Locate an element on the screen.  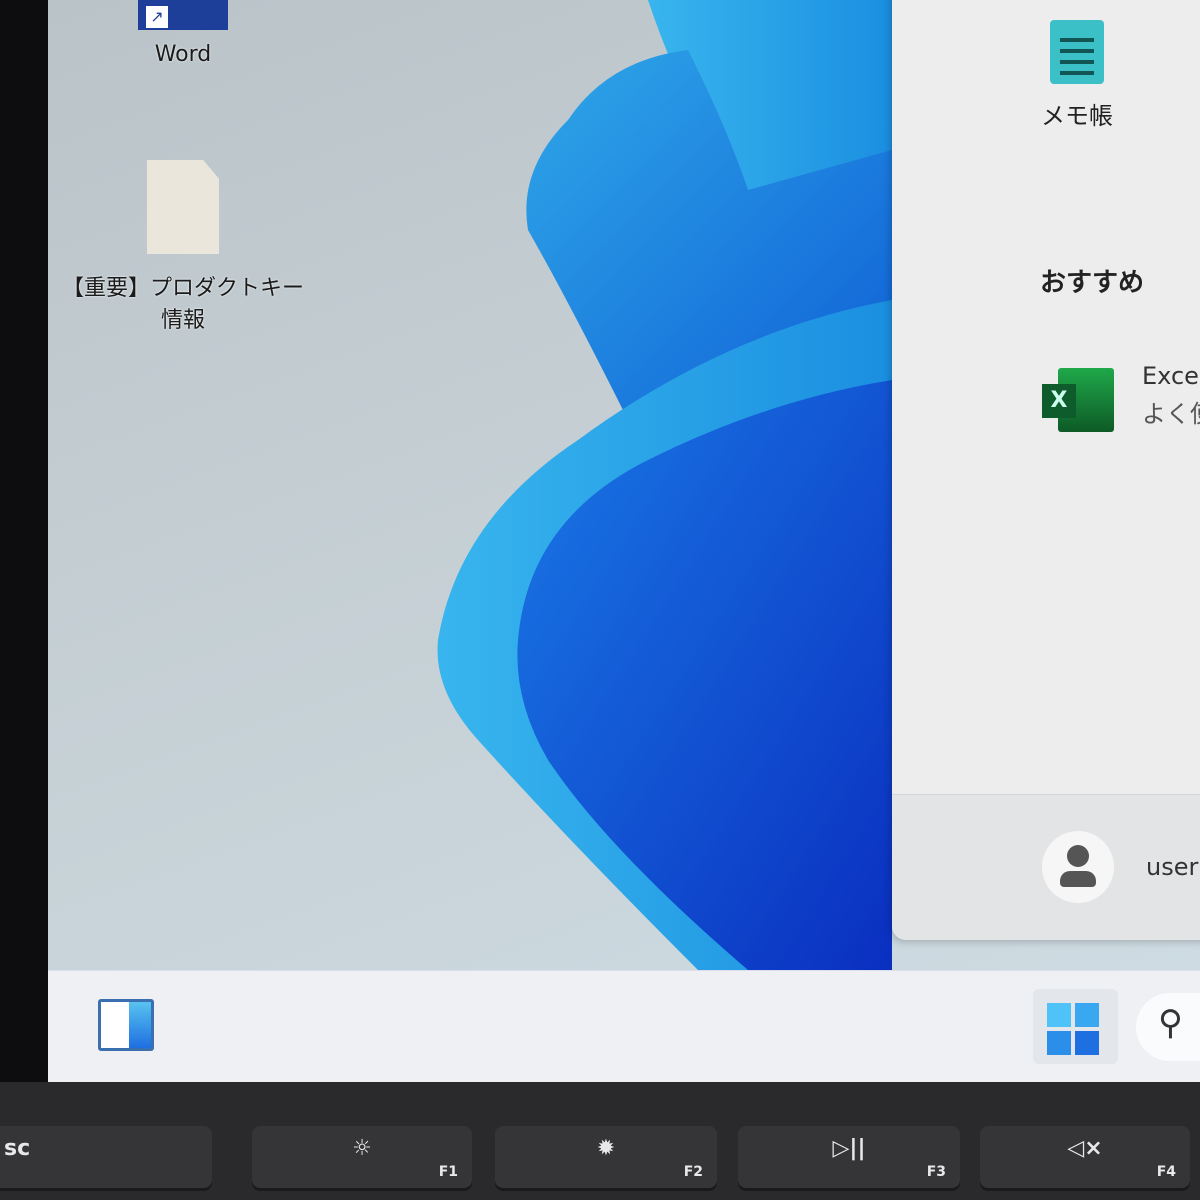
start-menu-footer: user is located at coordinates (1046, 867).